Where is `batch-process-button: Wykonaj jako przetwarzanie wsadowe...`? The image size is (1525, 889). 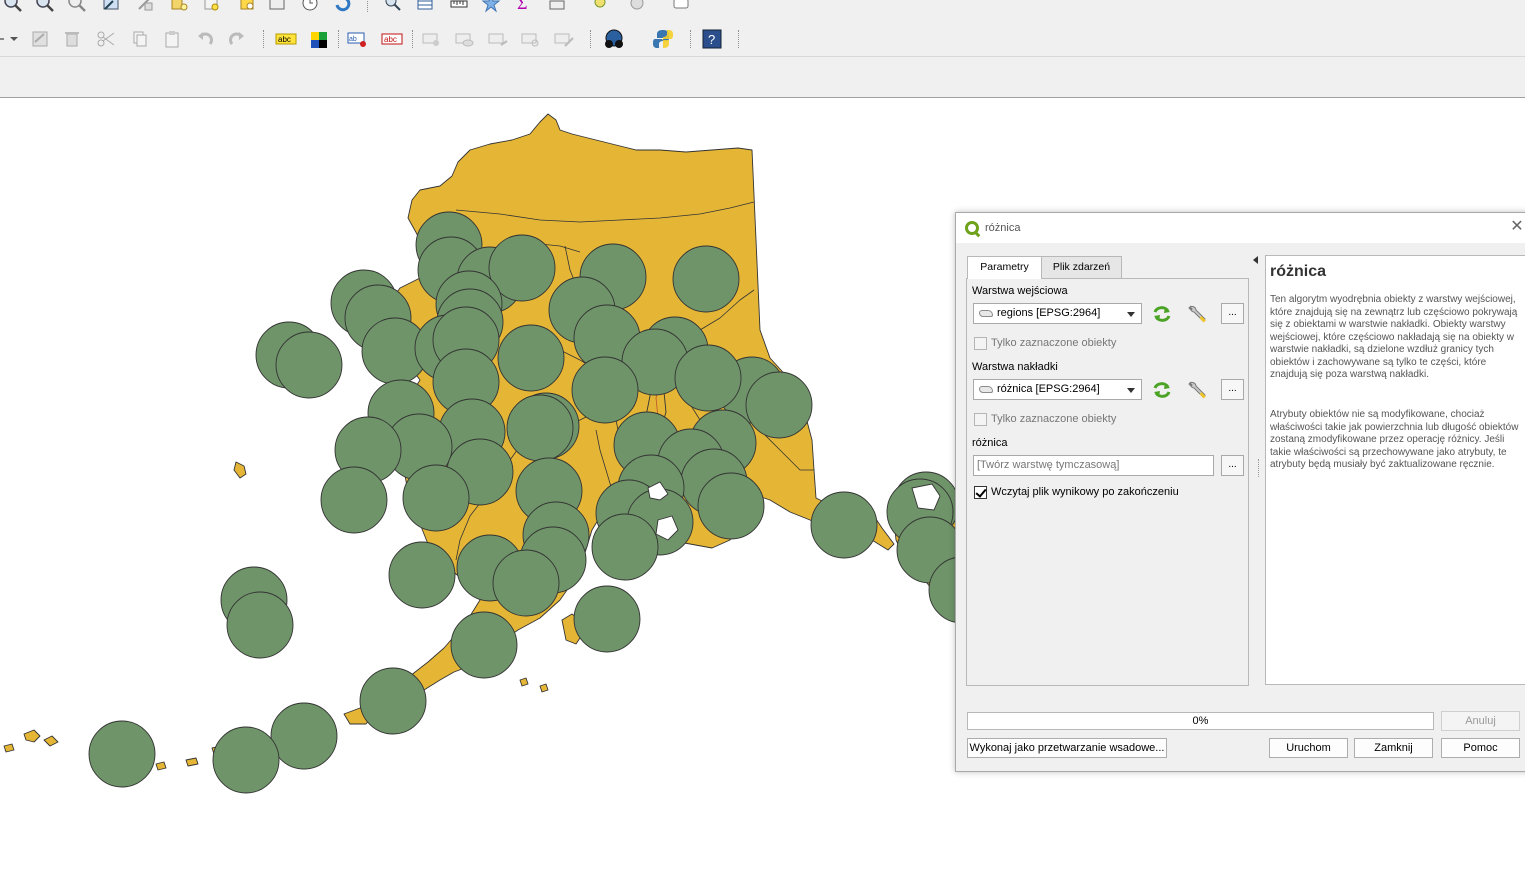 batch-process-button: Wykonaj jako przetwarzanie wsadowe... is located at coordinates (1067, 748).